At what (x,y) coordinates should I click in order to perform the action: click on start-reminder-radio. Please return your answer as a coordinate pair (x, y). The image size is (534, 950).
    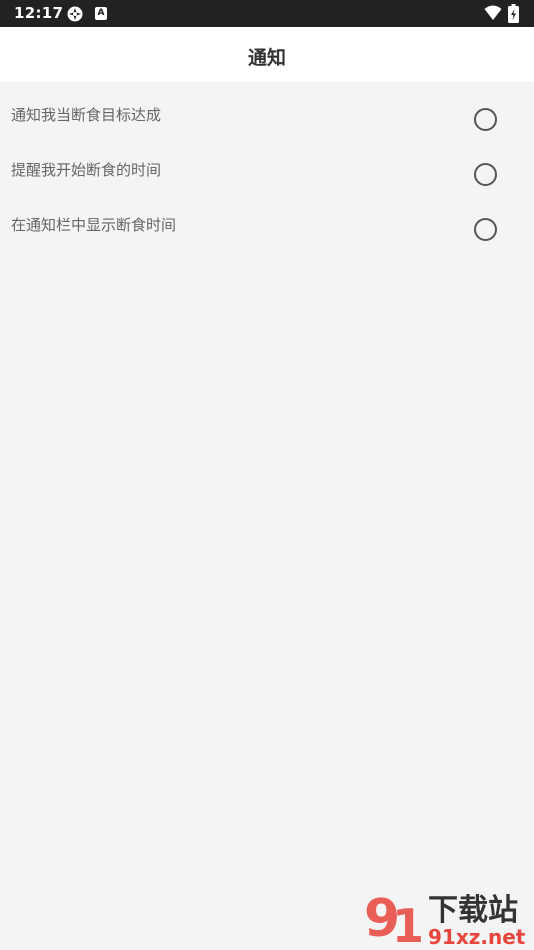
    Looking at the image, I should click on (485, 174).